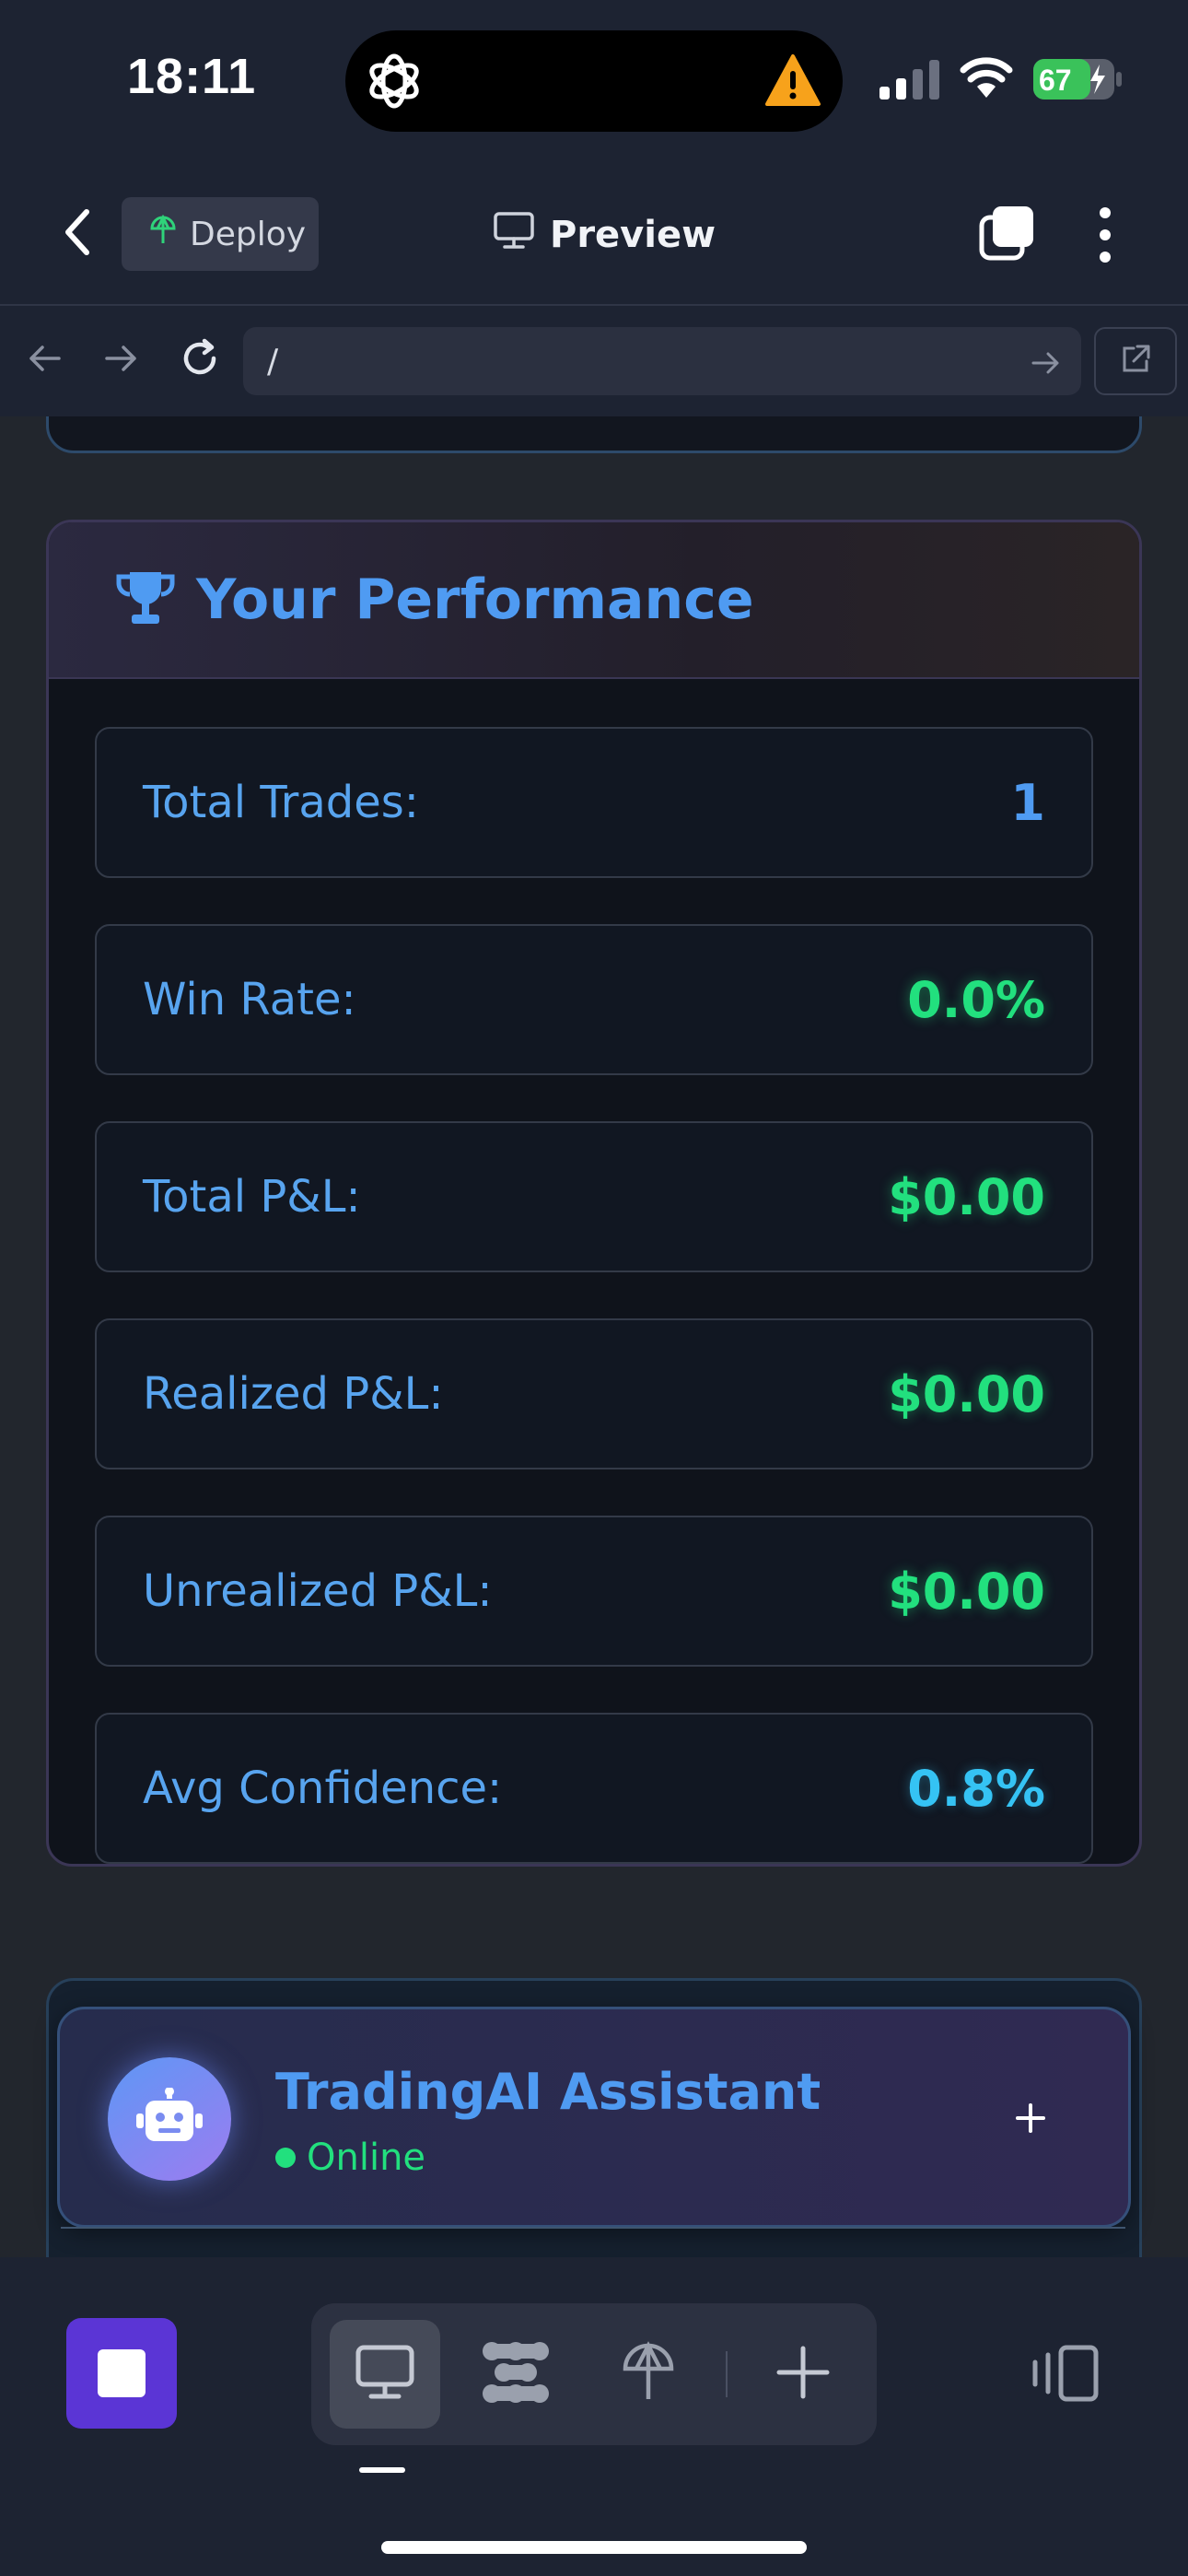  Describe the element at coordinates (910, 79) in the screenshot. I see `signal-icon` at that location.